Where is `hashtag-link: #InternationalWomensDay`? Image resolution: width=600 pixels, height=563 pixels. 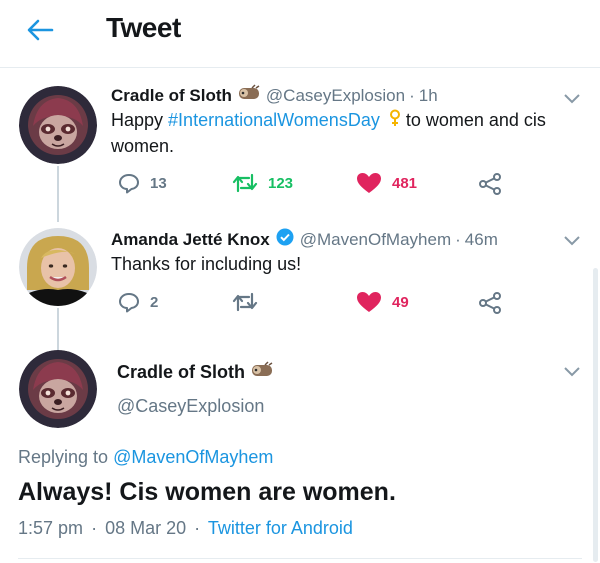
hashtag-link: #InternationalWomensDay is located at coordinates (274, 120).